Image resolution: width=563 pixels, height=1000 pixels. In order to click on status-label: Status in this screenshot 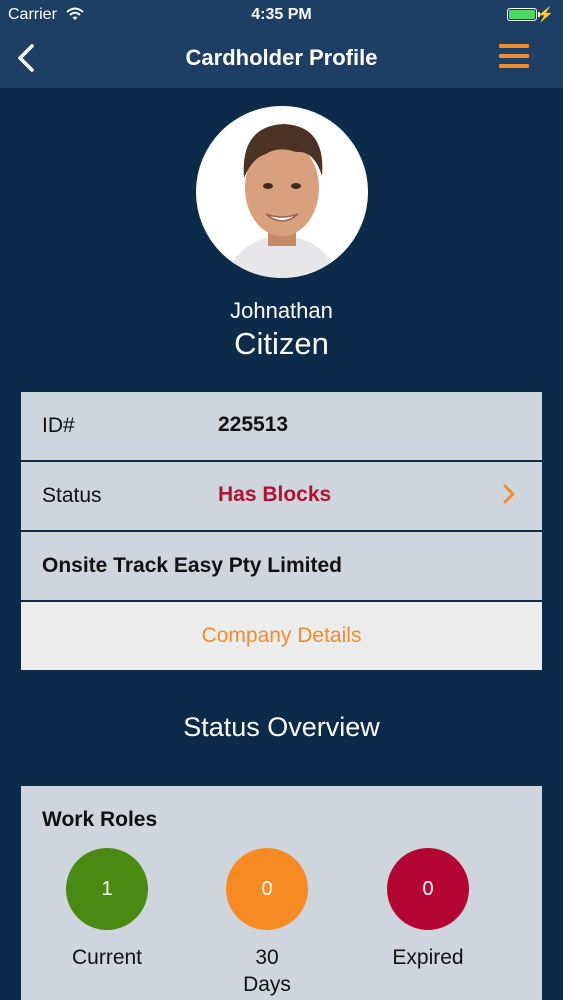, I will do `click(72, 495)`.